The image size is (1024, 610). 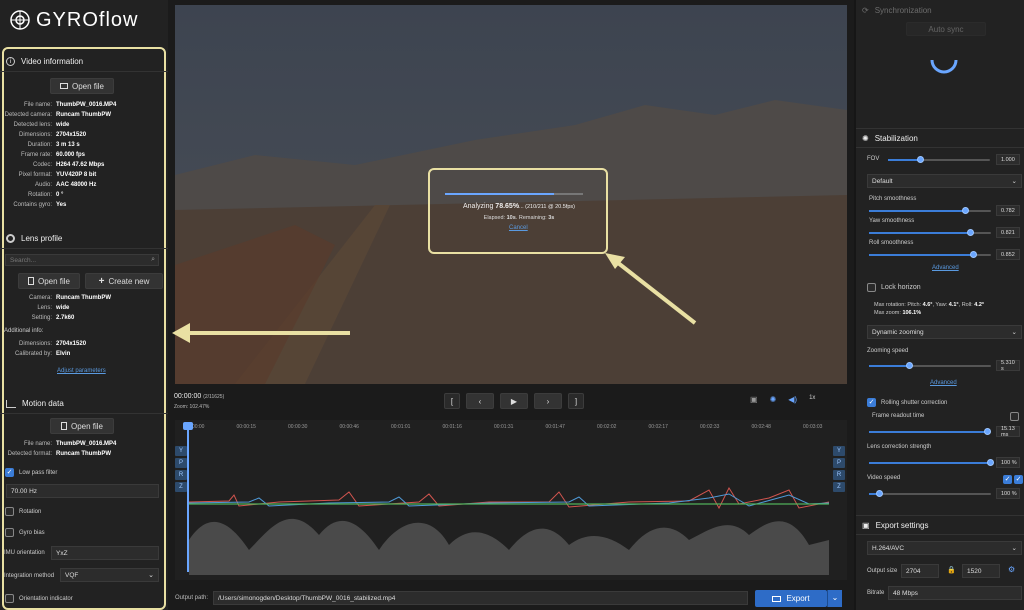 What do you see at coordinates (73, 20) in the screenshot?
I see `app-logo: GYROflow` at bounding box center [73, 20].